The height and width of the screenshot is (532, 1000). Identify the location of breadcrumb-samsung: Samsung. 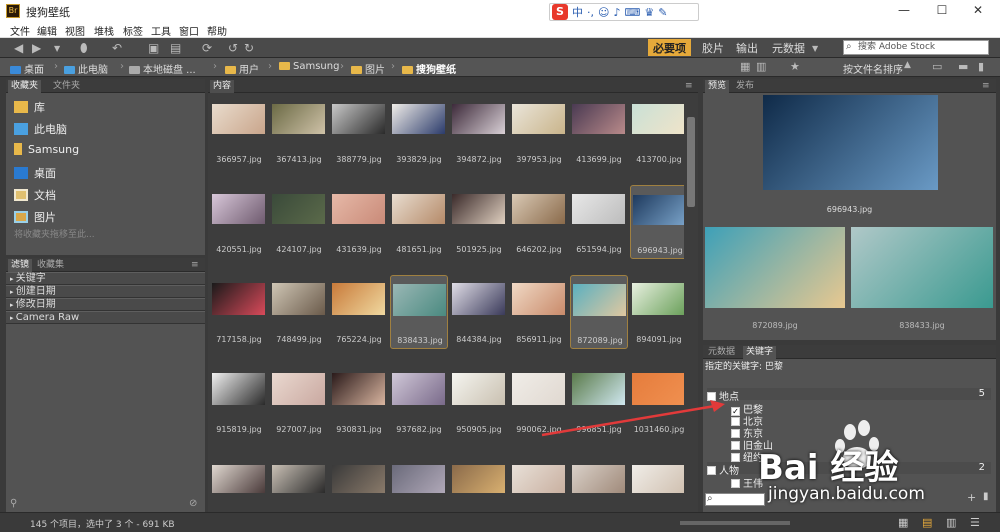
(309, 66).